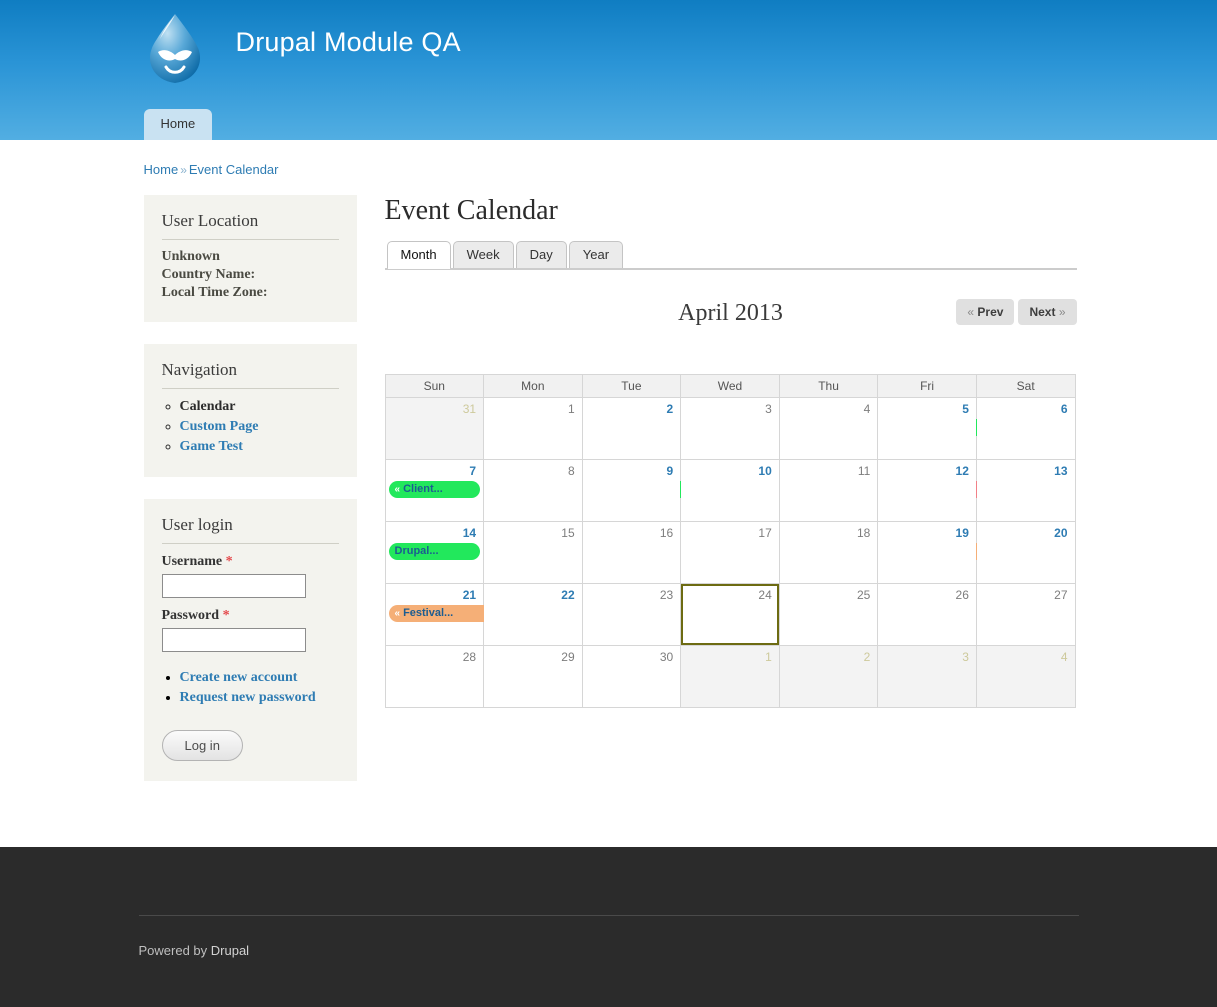  What do you see at coordinates (828, 490) in the screenshot?
I see `calendar-day-cell: 11` at bounding box center [828, 490].